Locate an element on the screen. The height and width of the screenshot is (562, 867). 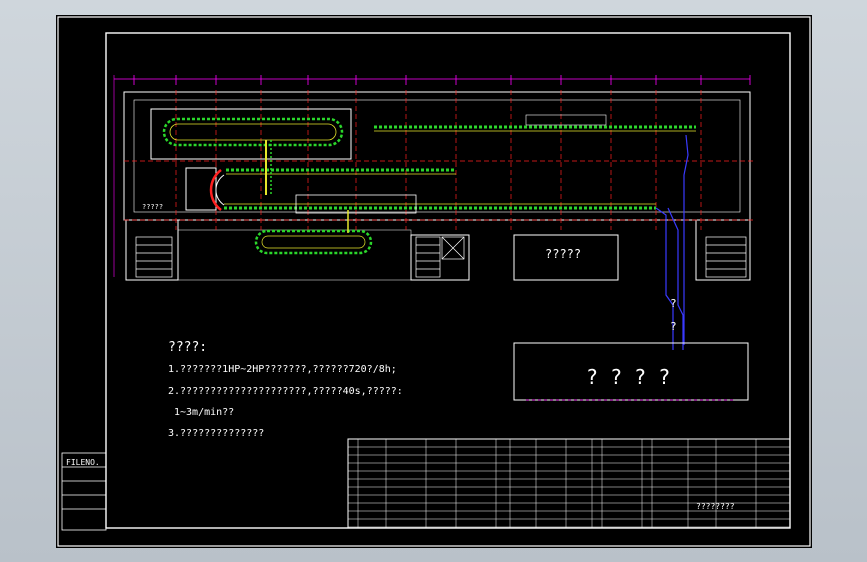
outdoor-mark-1: ? is located at coordinates (673, 303).